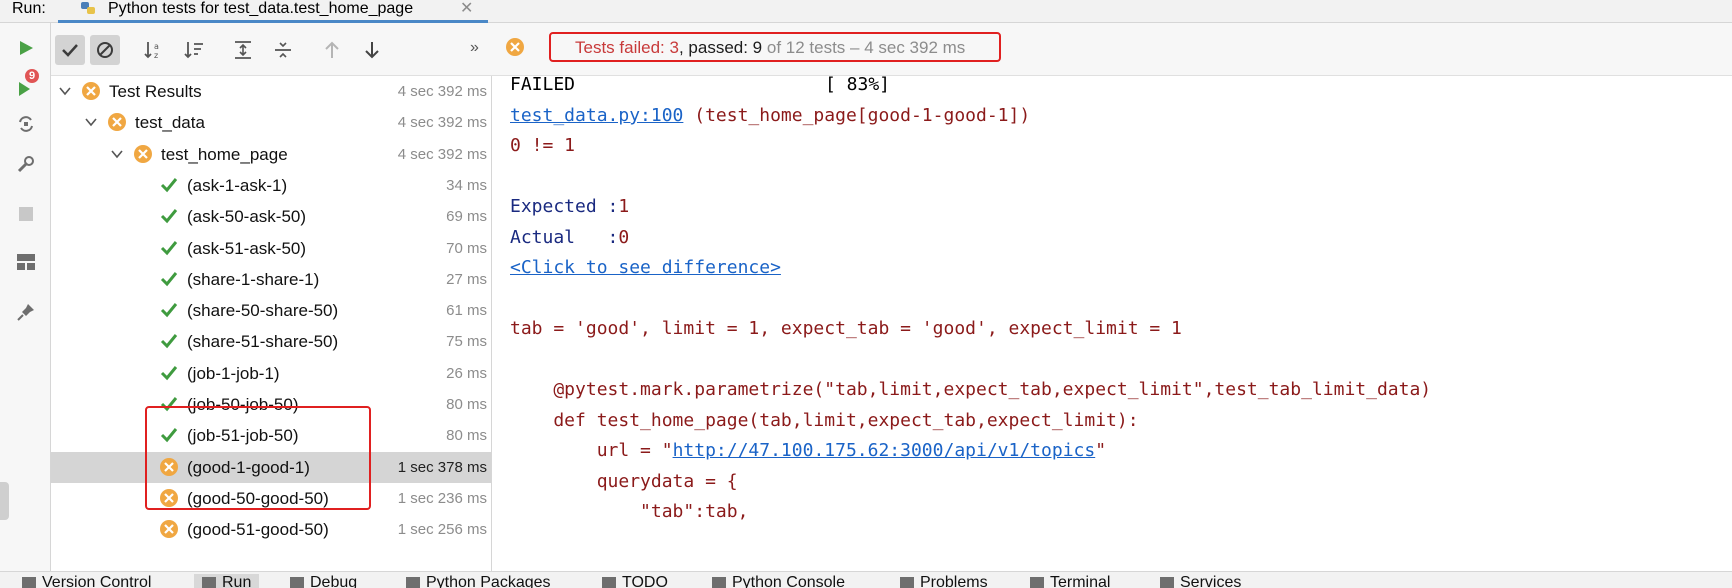 This screenshot has width=1732, height=588. What do you see at coordinates (271, 248) in the screenshot?
I see `tree-row: (ask-51-ask-50) 70 ms` at bounding box center [271, 248].